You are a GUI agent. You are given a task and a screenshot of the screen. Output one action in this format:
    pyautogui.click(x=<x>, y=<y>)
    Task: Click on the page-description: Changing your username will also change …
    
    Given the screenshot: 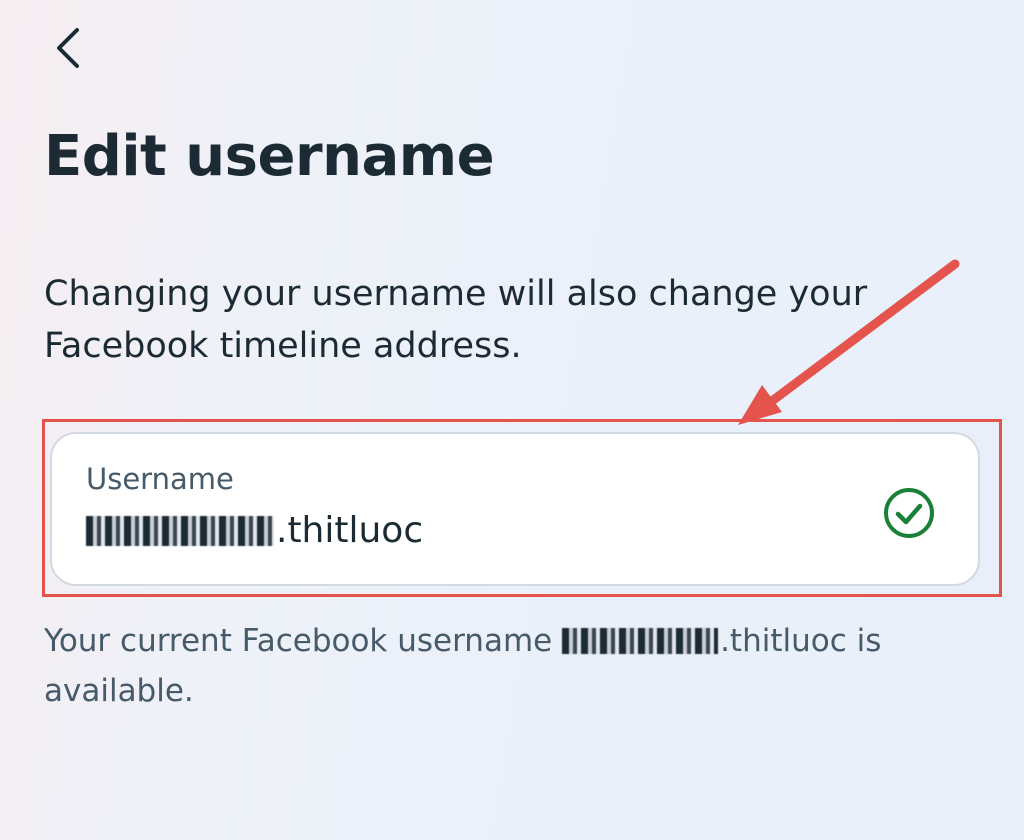 What is the action you would take?
    pyautogui.click(x=456, y=320)
    